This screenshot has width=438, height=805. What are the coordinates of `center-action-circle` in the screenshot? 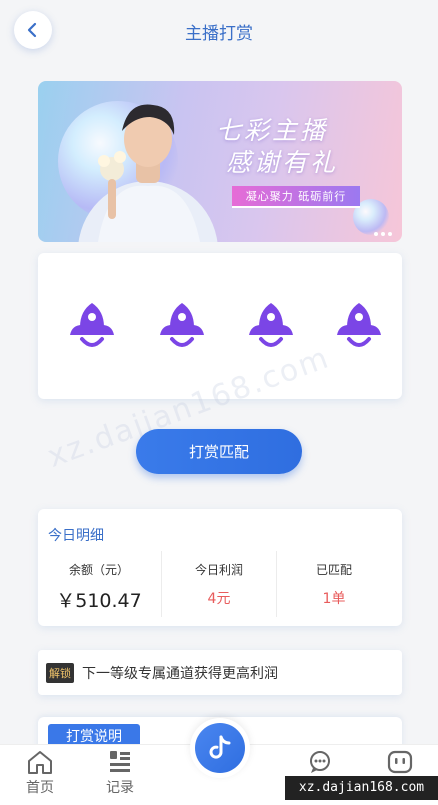 It's located at (220, 748).